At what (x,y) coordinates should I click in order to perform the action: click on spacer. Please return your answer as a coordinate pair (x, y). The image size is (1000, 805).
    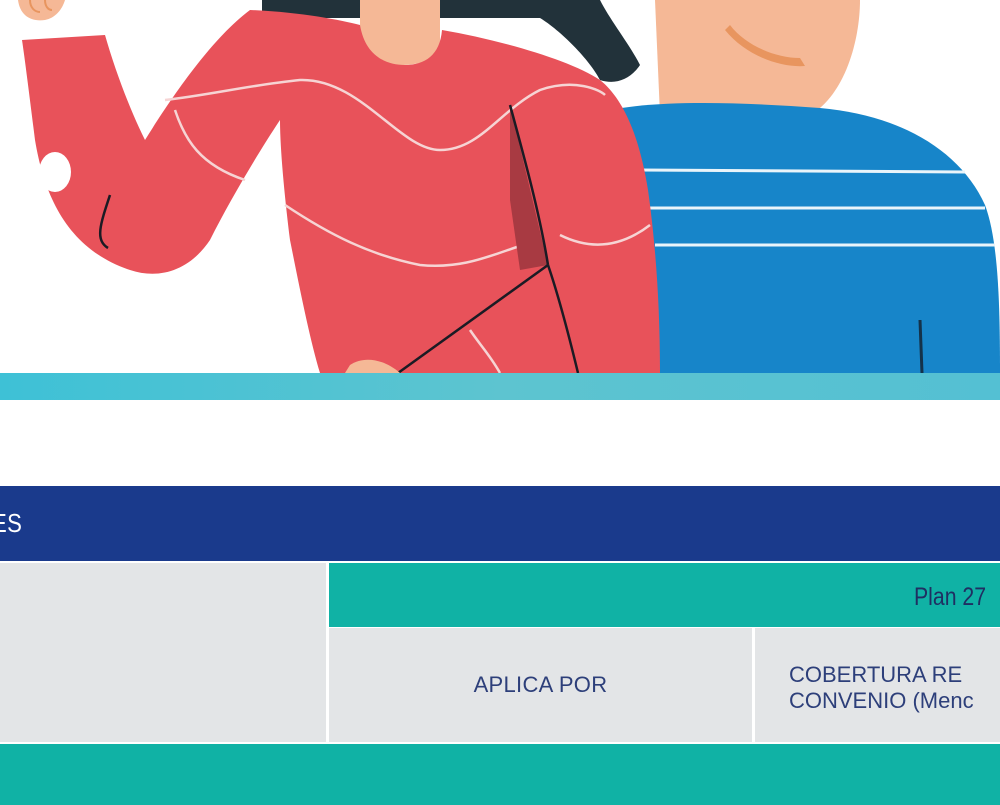
    Looking at the image, I should click on (500, 443).